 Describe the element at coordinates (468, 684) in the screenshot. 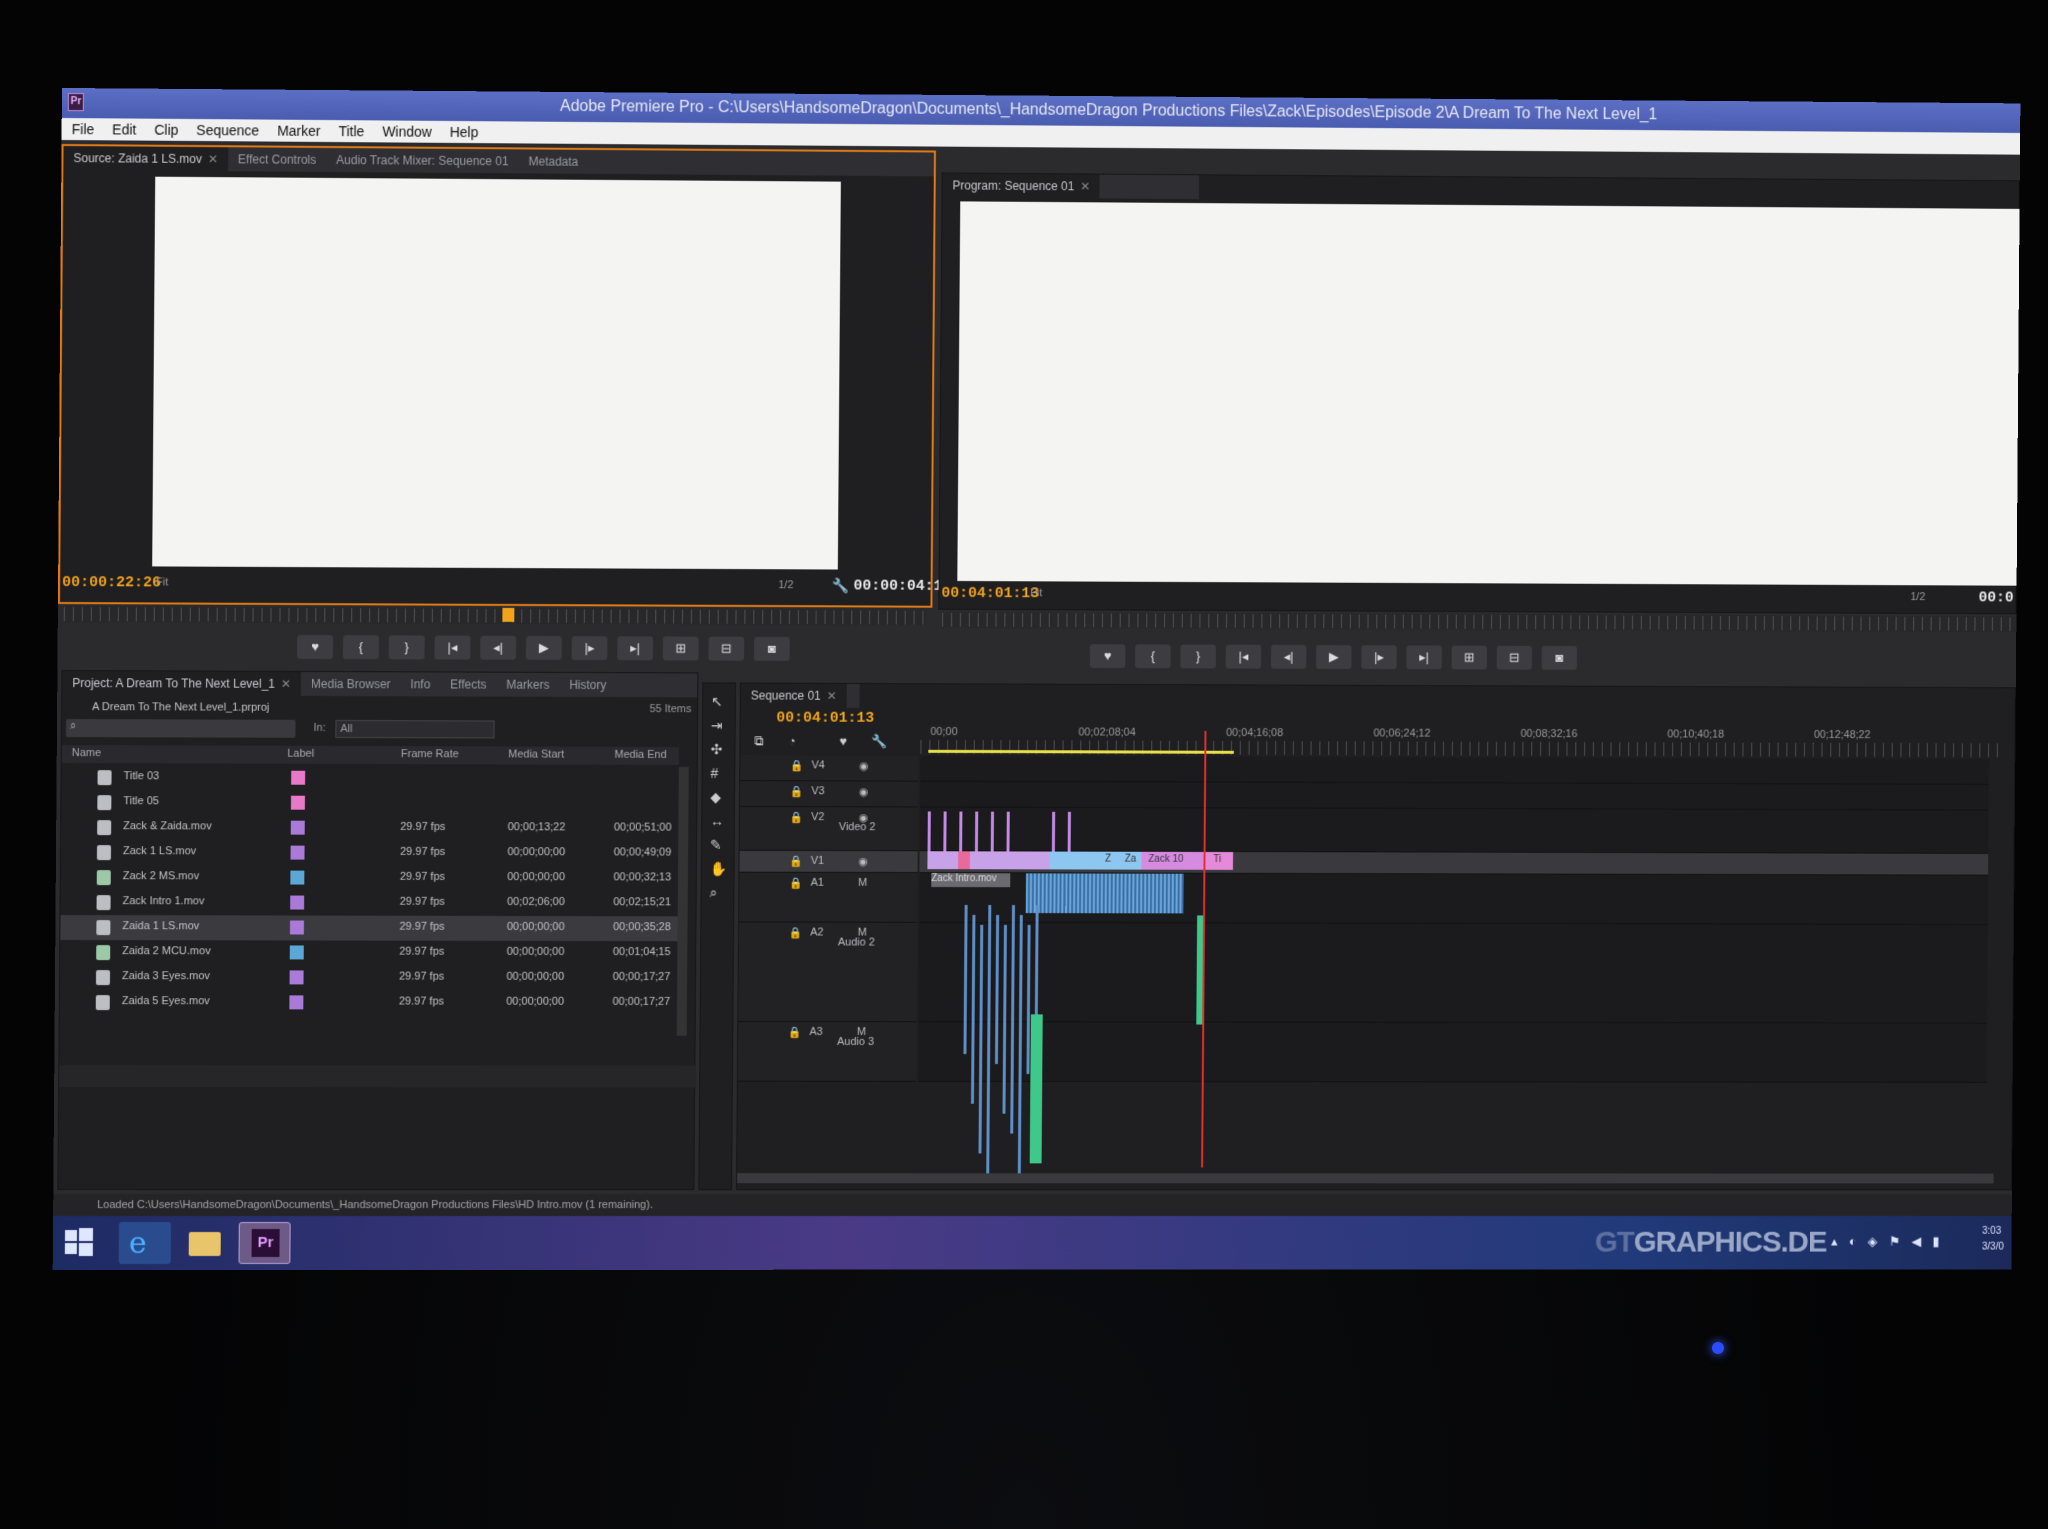

I see `tab-effects: Effects` at that location.